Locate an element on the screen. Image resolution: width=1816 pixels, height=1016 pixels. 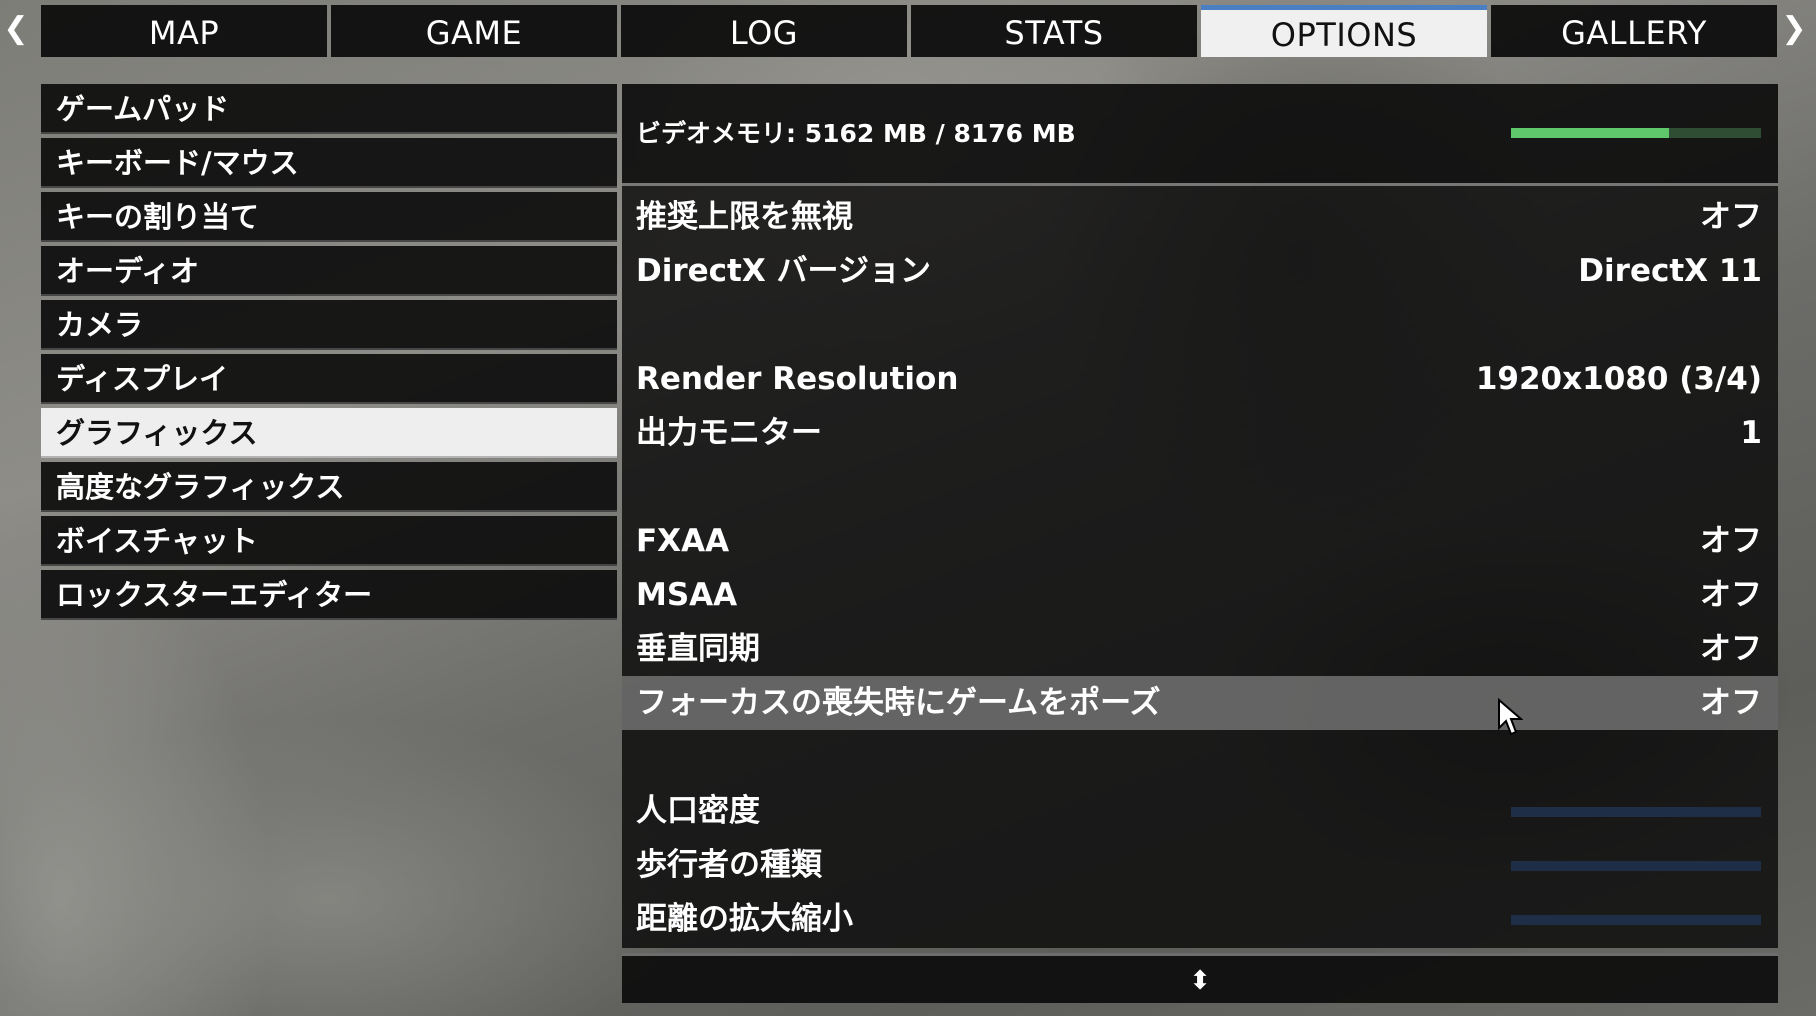
setting-label: 垂直同期 is located at coordinates (698, 649).